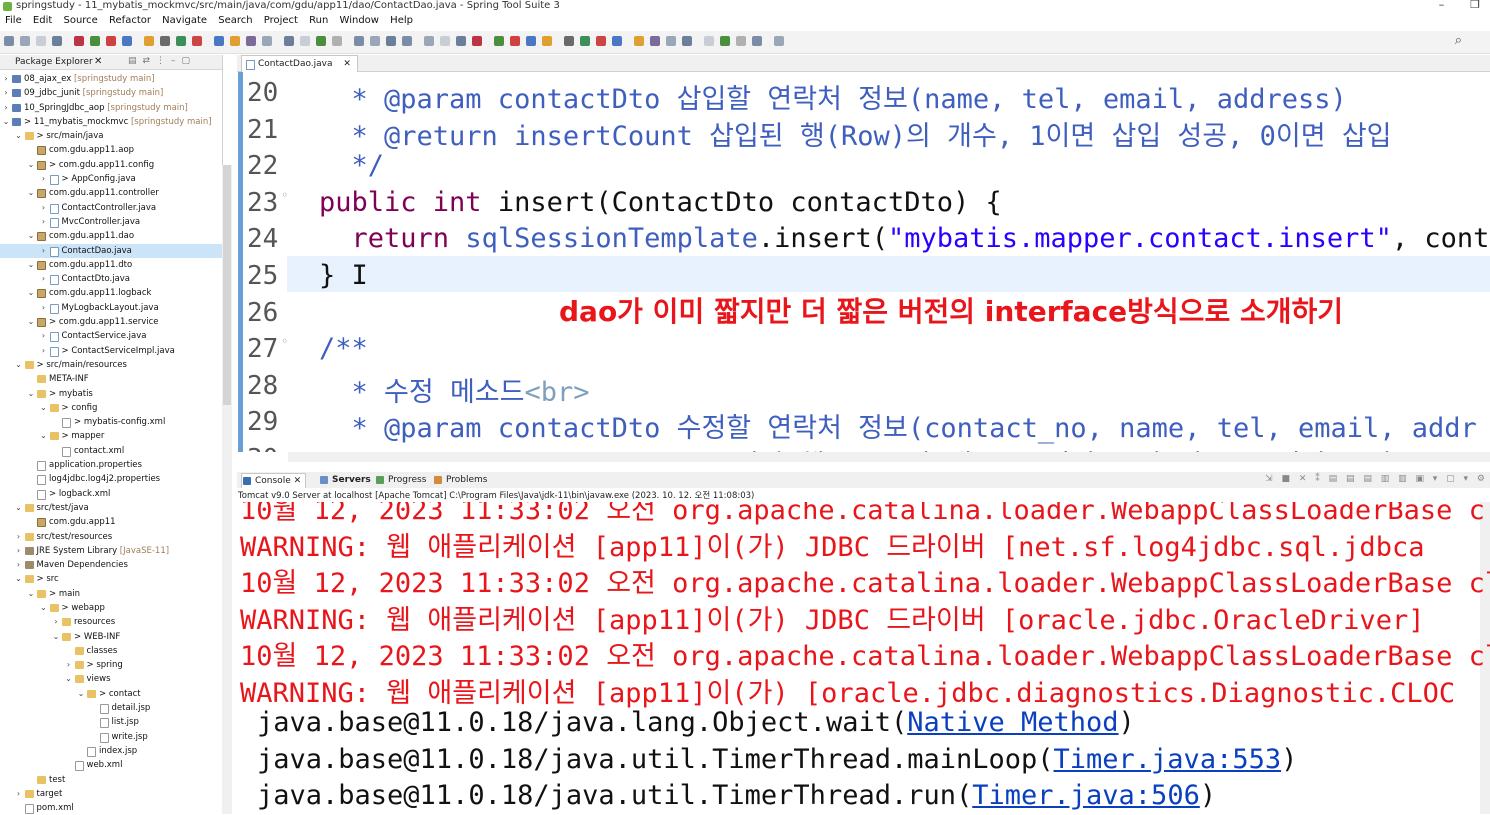  What do you see at coordinates (111, 122) in the screenshot?
I see `tree-item: ⌄ > 11_mybatis_mockmvc [springstudy main]` at bounding box center [111, 122].